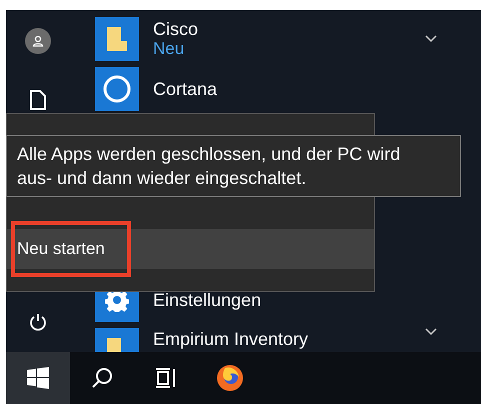  I want to click on document-icon, so click(38, 100).